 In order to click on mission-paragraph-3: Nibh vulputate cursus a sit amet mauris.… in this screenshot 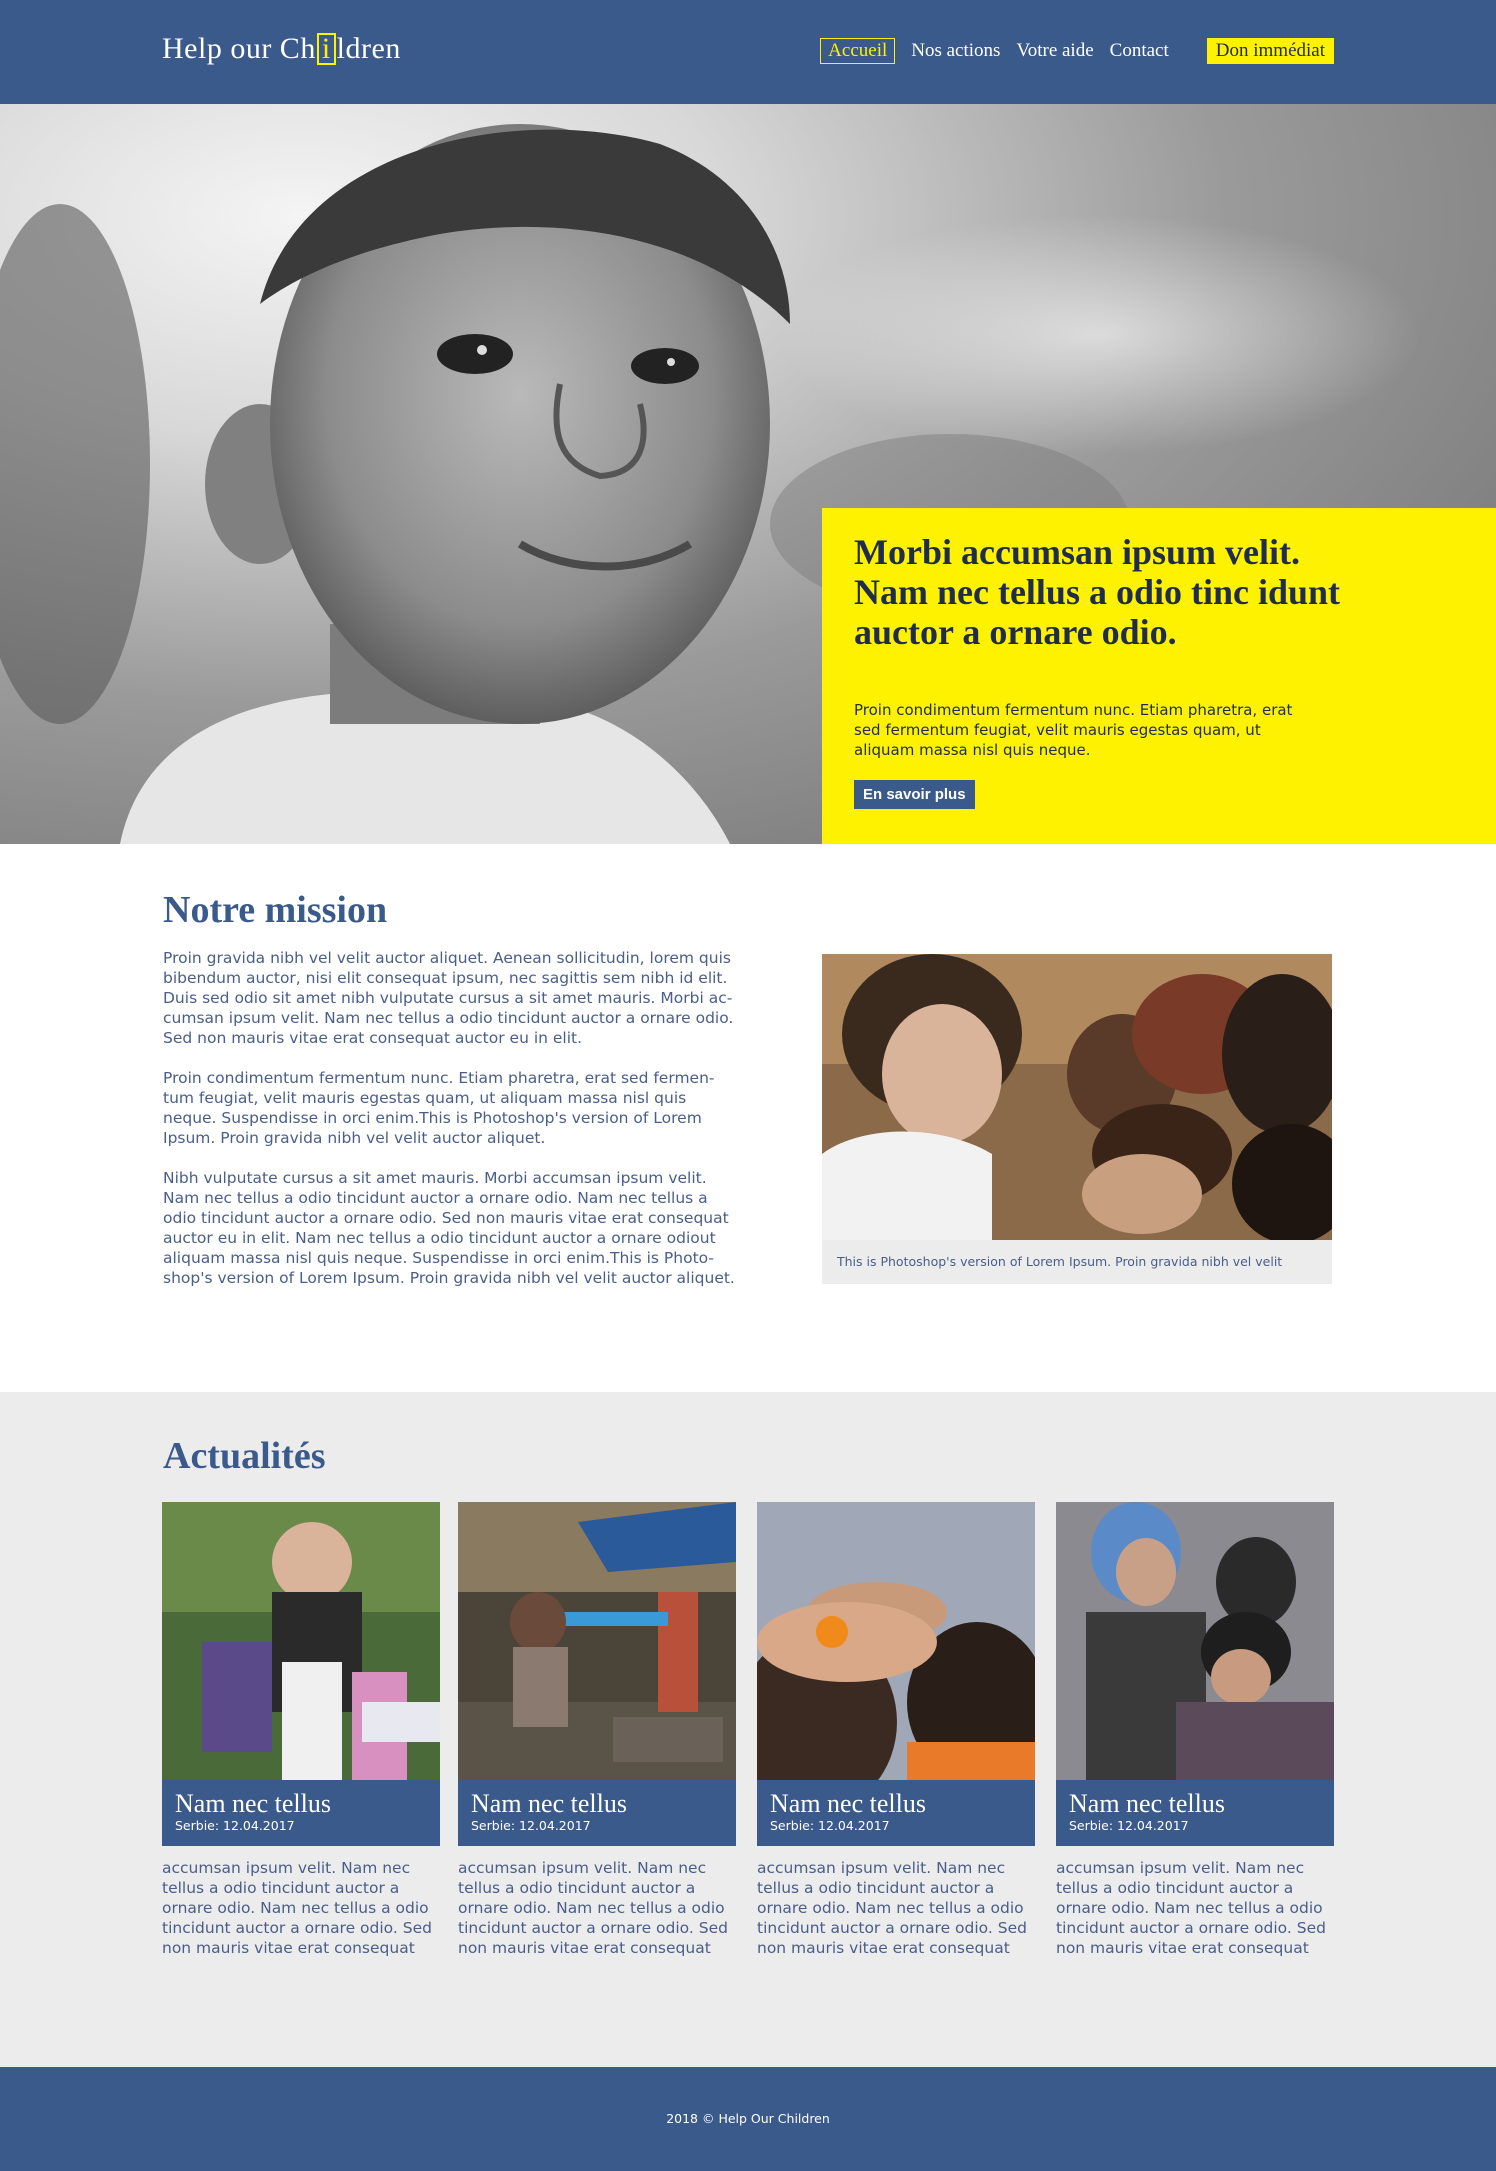, I will do `click(449, 1228)`.